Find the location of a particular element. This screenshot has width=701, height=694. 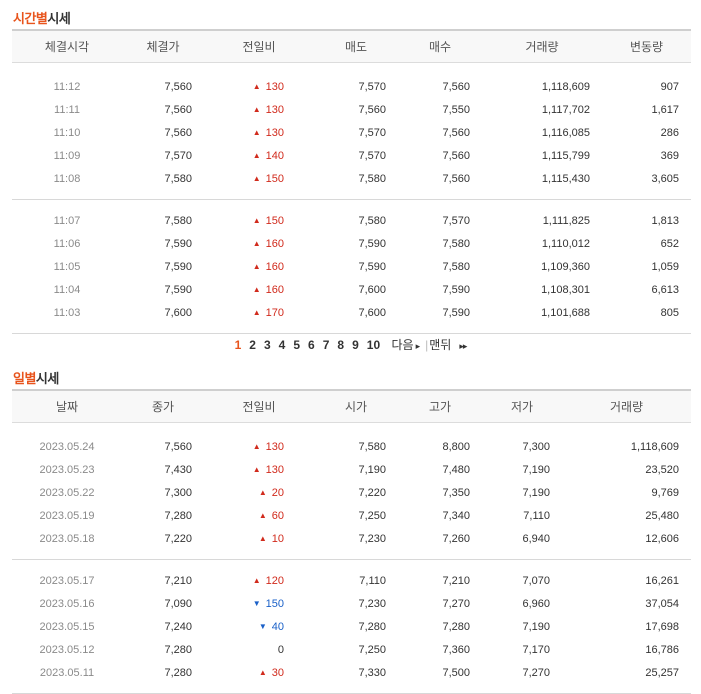

spacer-cell is located at coordinates (351, 429).